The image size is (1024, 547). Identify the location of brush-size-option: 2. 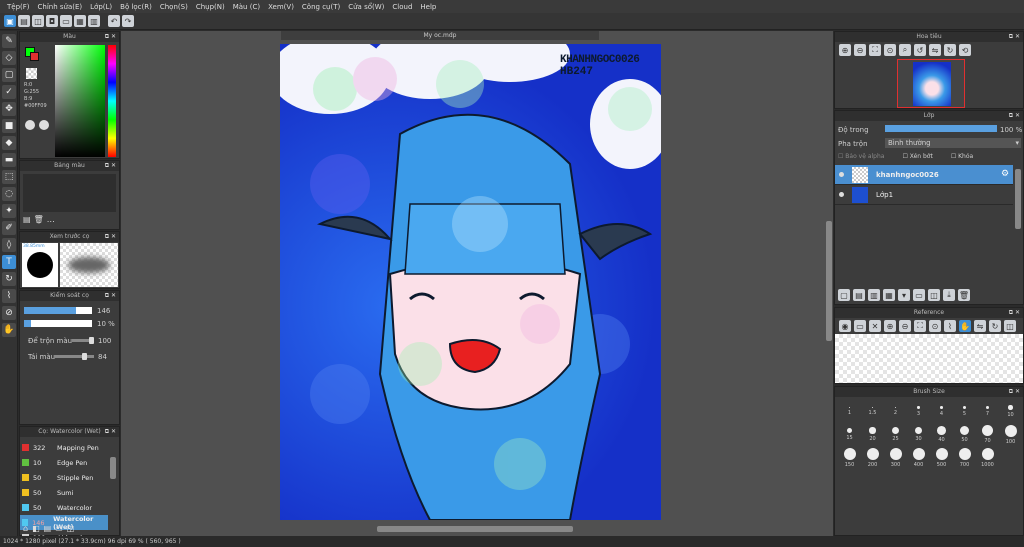
(895, 411).